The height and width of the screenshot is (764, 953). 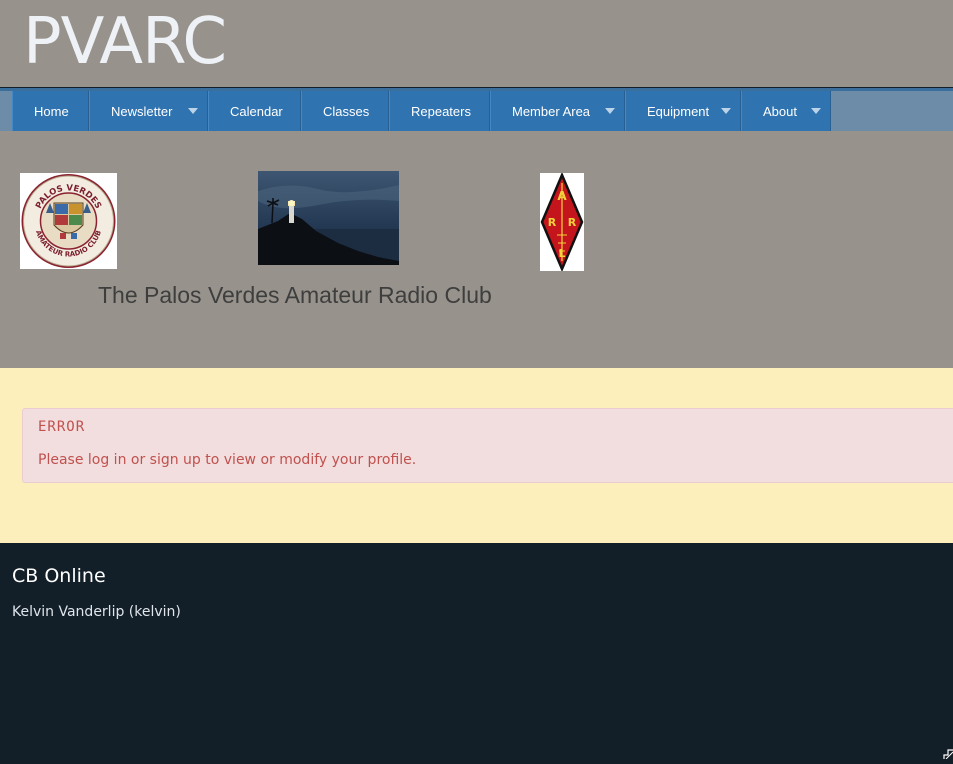 I want to click on nav-item-home: Home, so click(x=50, y=111).